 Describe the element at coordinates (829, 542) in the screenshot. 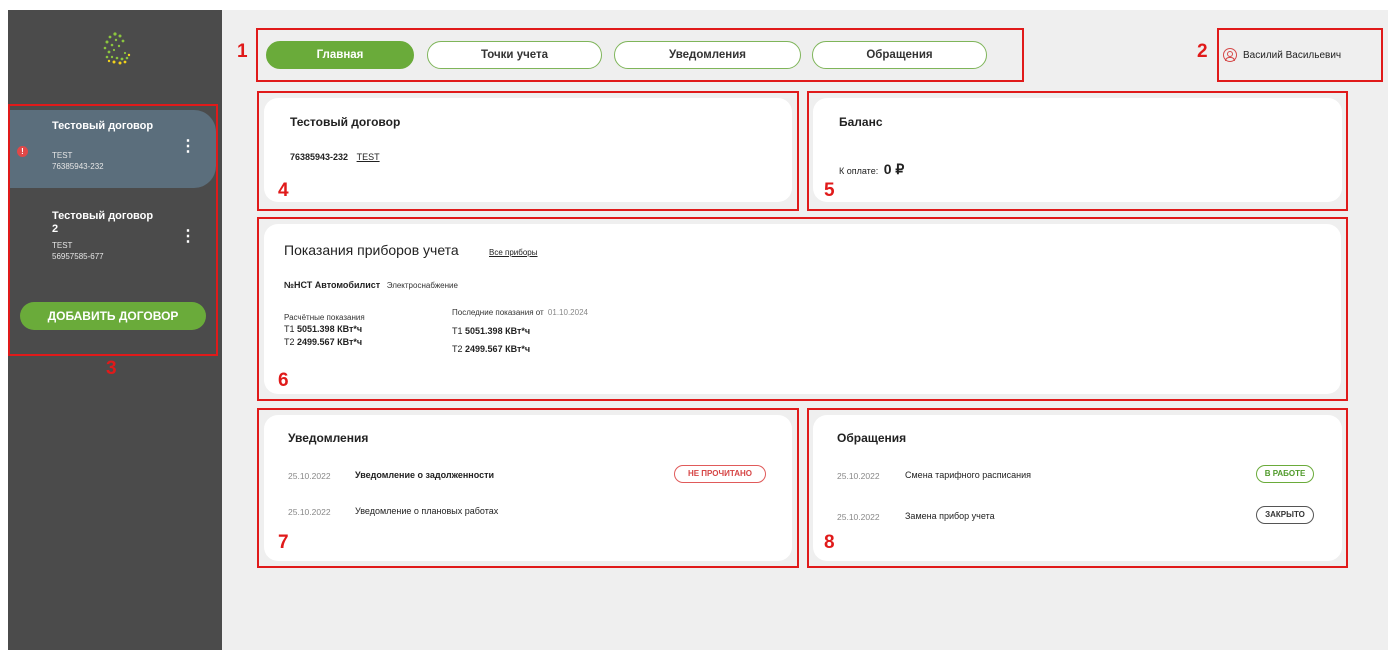

I see `annotation-number: 8` at that location.